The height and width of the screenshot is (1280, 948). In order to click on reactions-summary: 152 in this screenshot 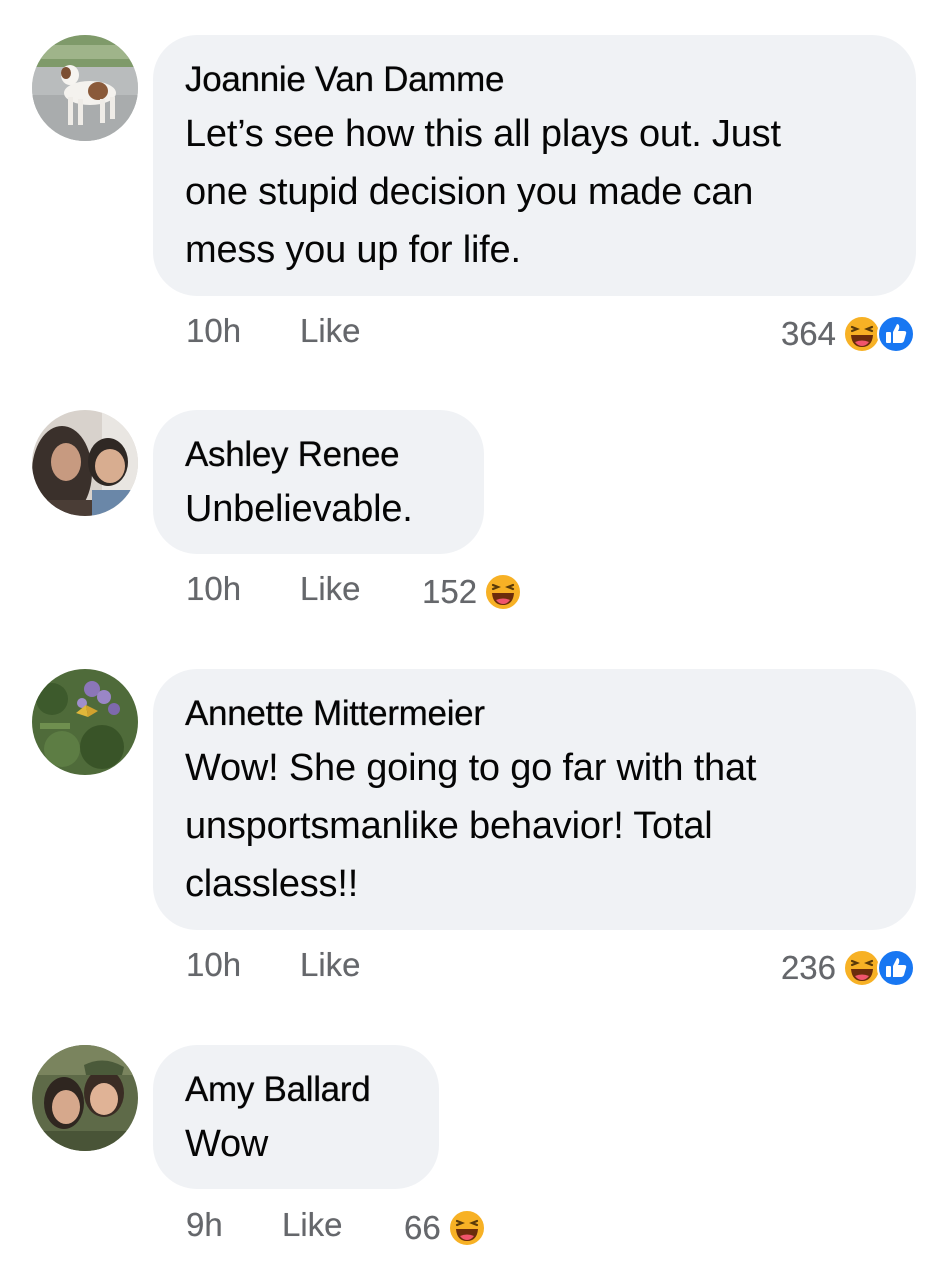, I will do `click(472, 592)`.